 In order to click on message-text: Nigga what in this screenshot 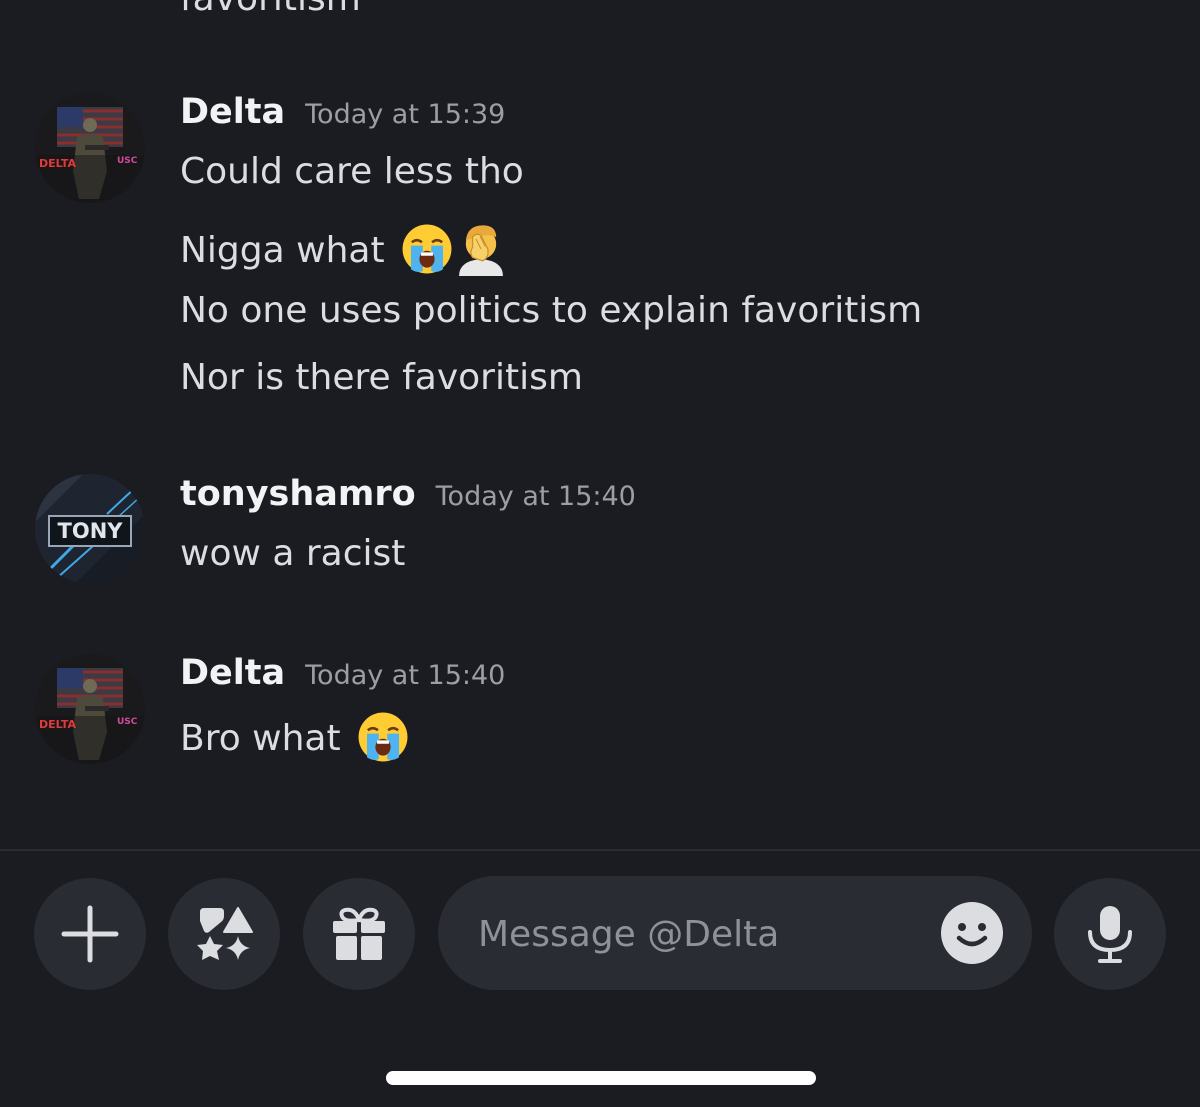, I will do `click(282, 250)`.